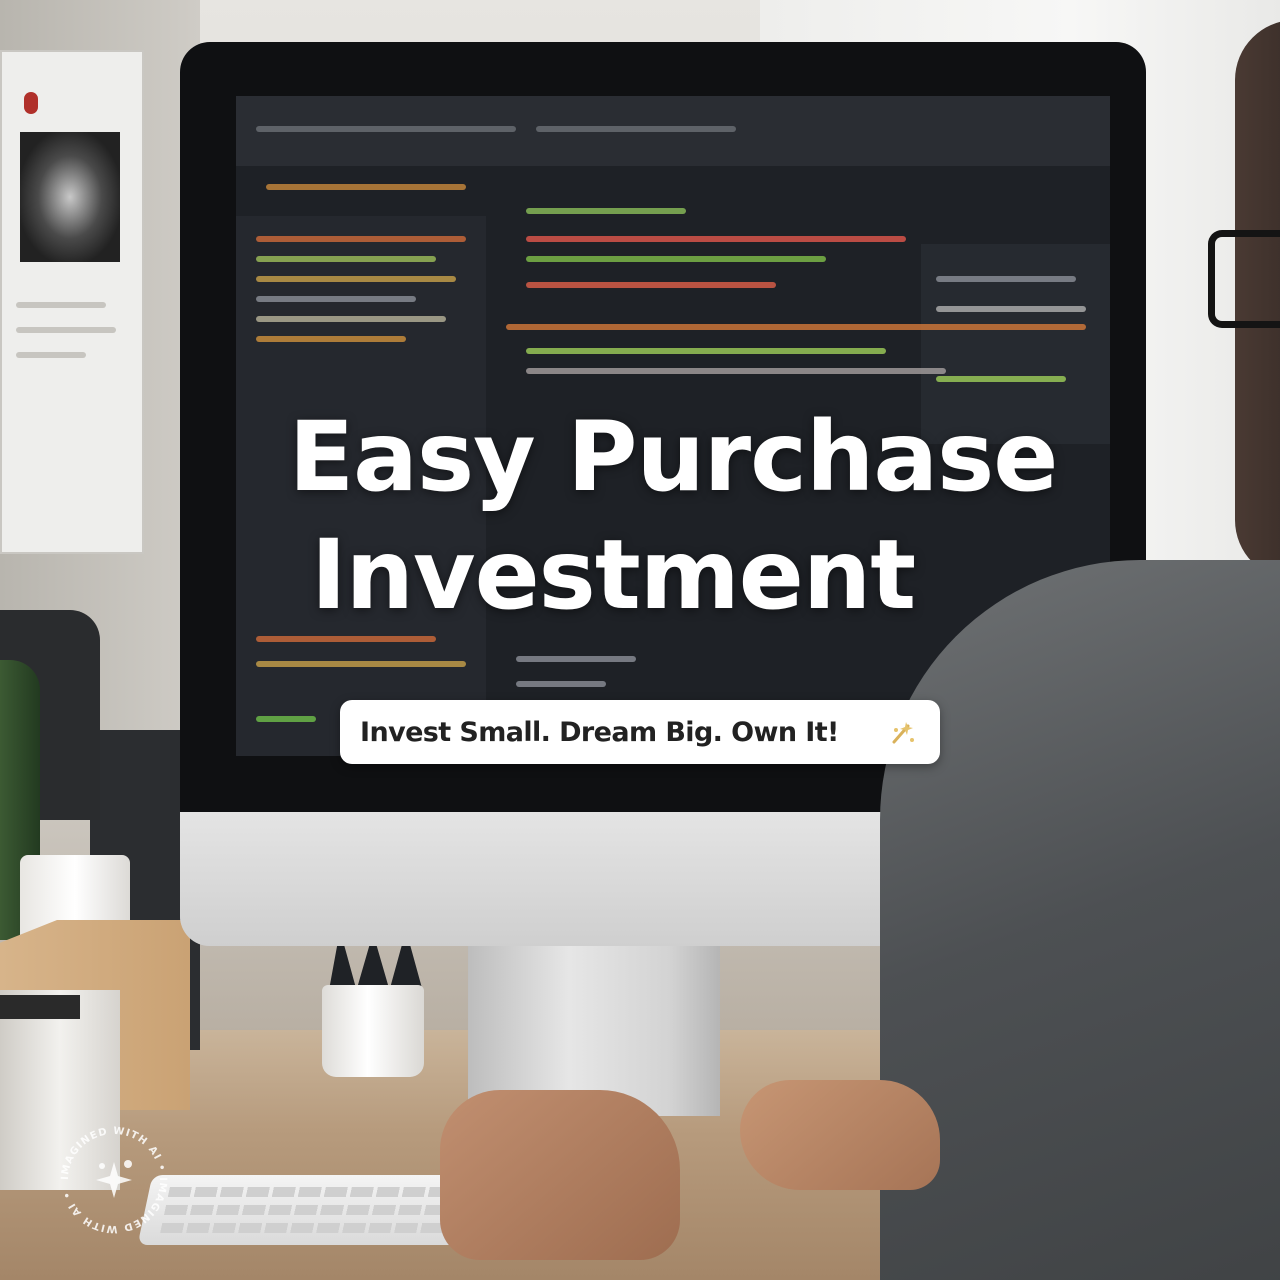  Describe the element at coordinates (613, 575) in the screenshot. I see `headline-line-2: Investment` at that location.